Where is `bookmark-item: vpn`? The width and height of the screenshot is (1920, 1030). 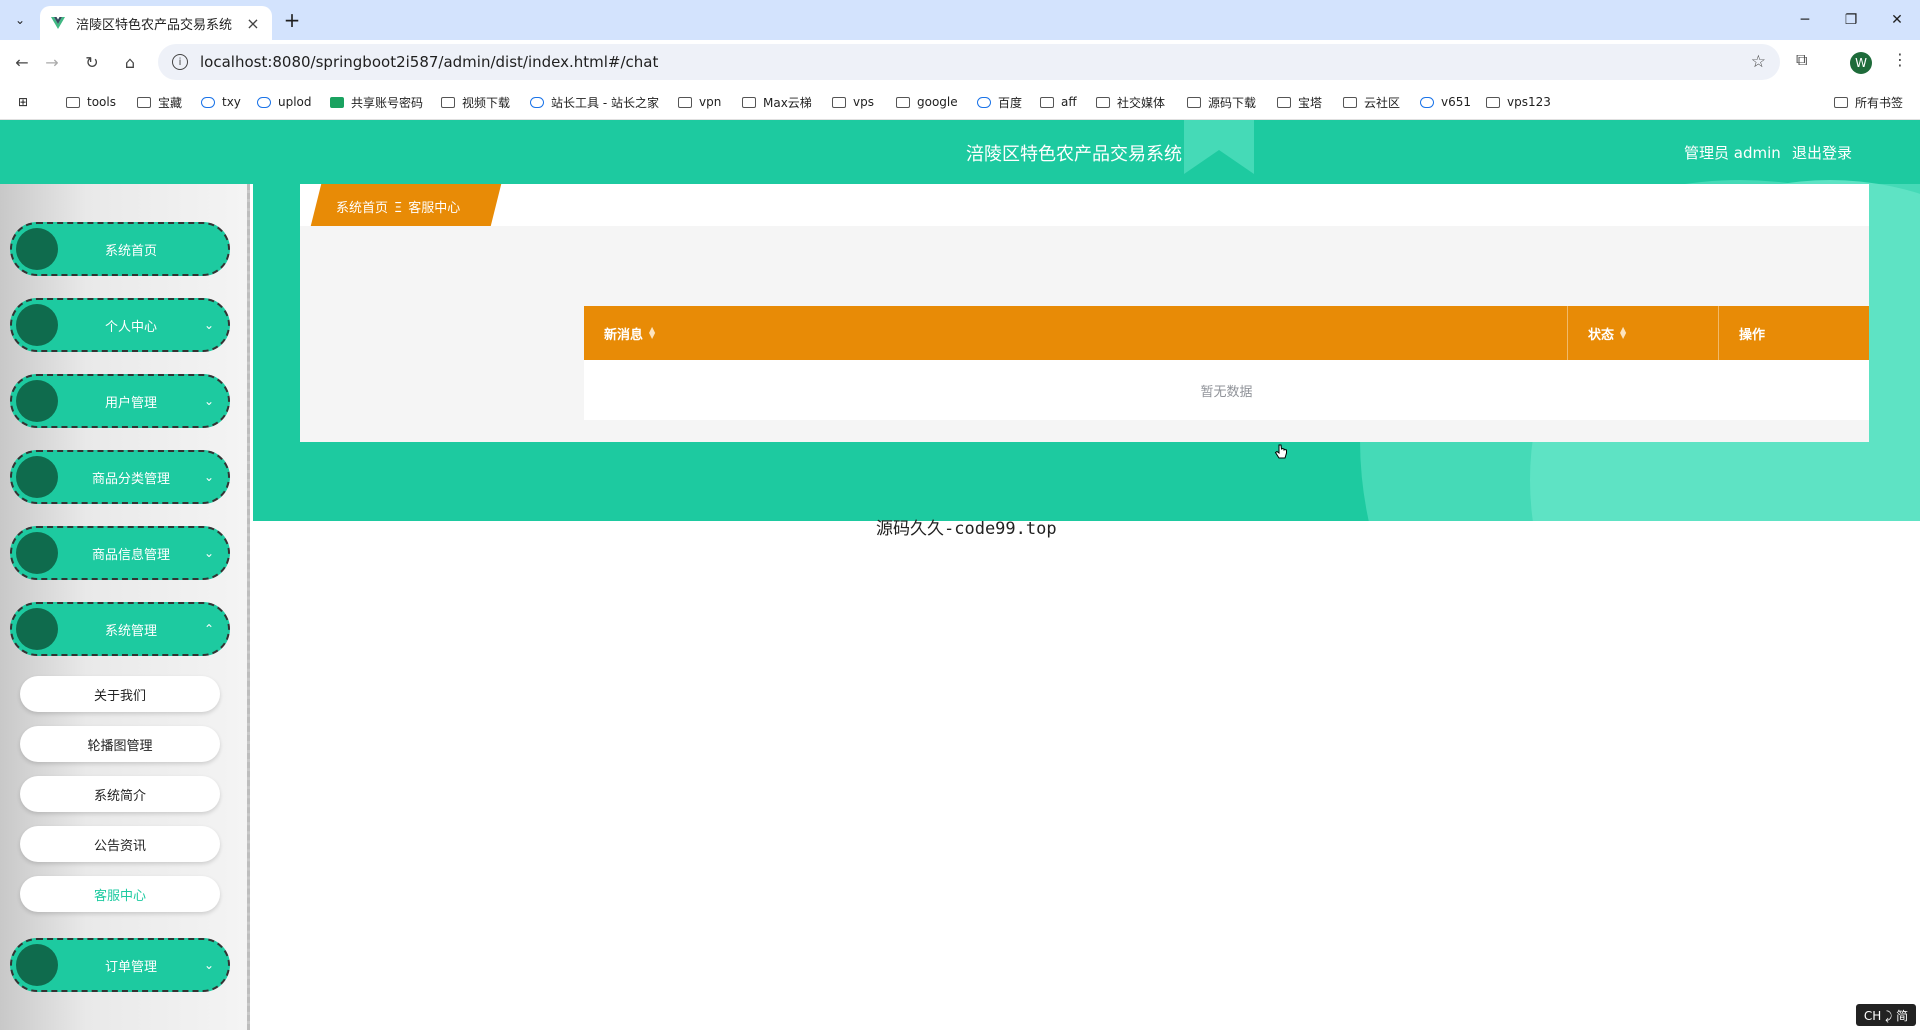
bookmark-item: vpn is located at coordinates (699, 102).